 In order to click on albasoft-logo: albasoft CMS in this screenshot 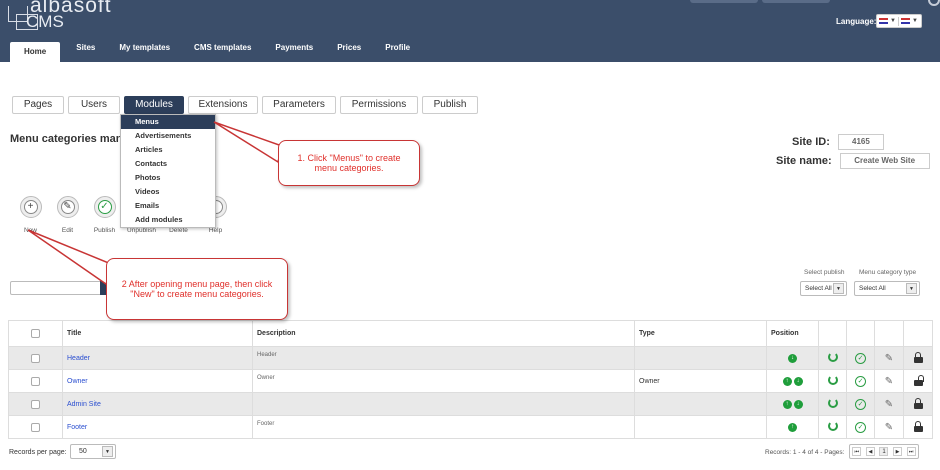, I will do `click(68, 18)`.